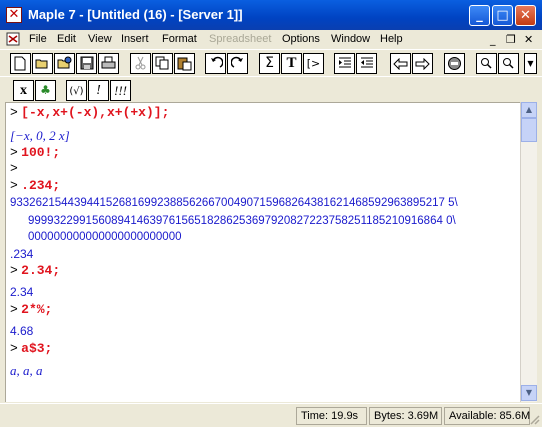 The height and width of the screenshot is (427, 542). What do you see at coordinates (502, 15) in the screenshot?
I see `maximize-button: □` at bounding box center [502, 15].